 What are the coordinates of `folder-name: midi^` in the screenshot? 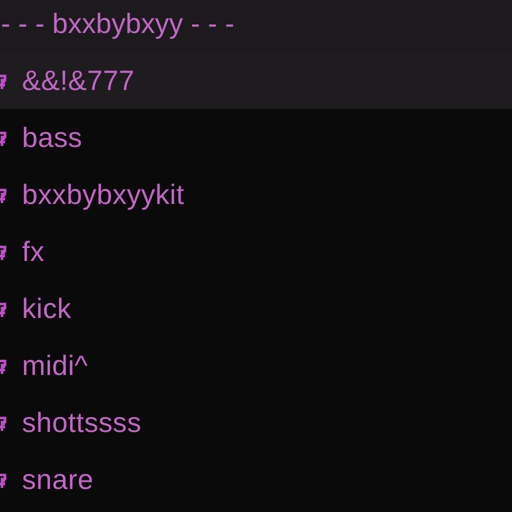 It's located at (55, 366).